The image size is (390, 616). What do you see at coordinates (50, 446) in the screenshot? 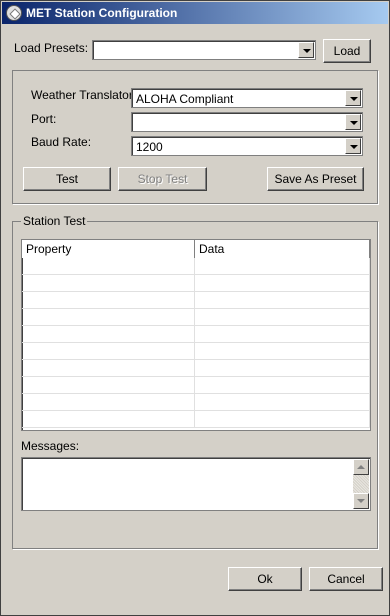
I see `messages-label: Messages:` at bounding box center [50, 446].